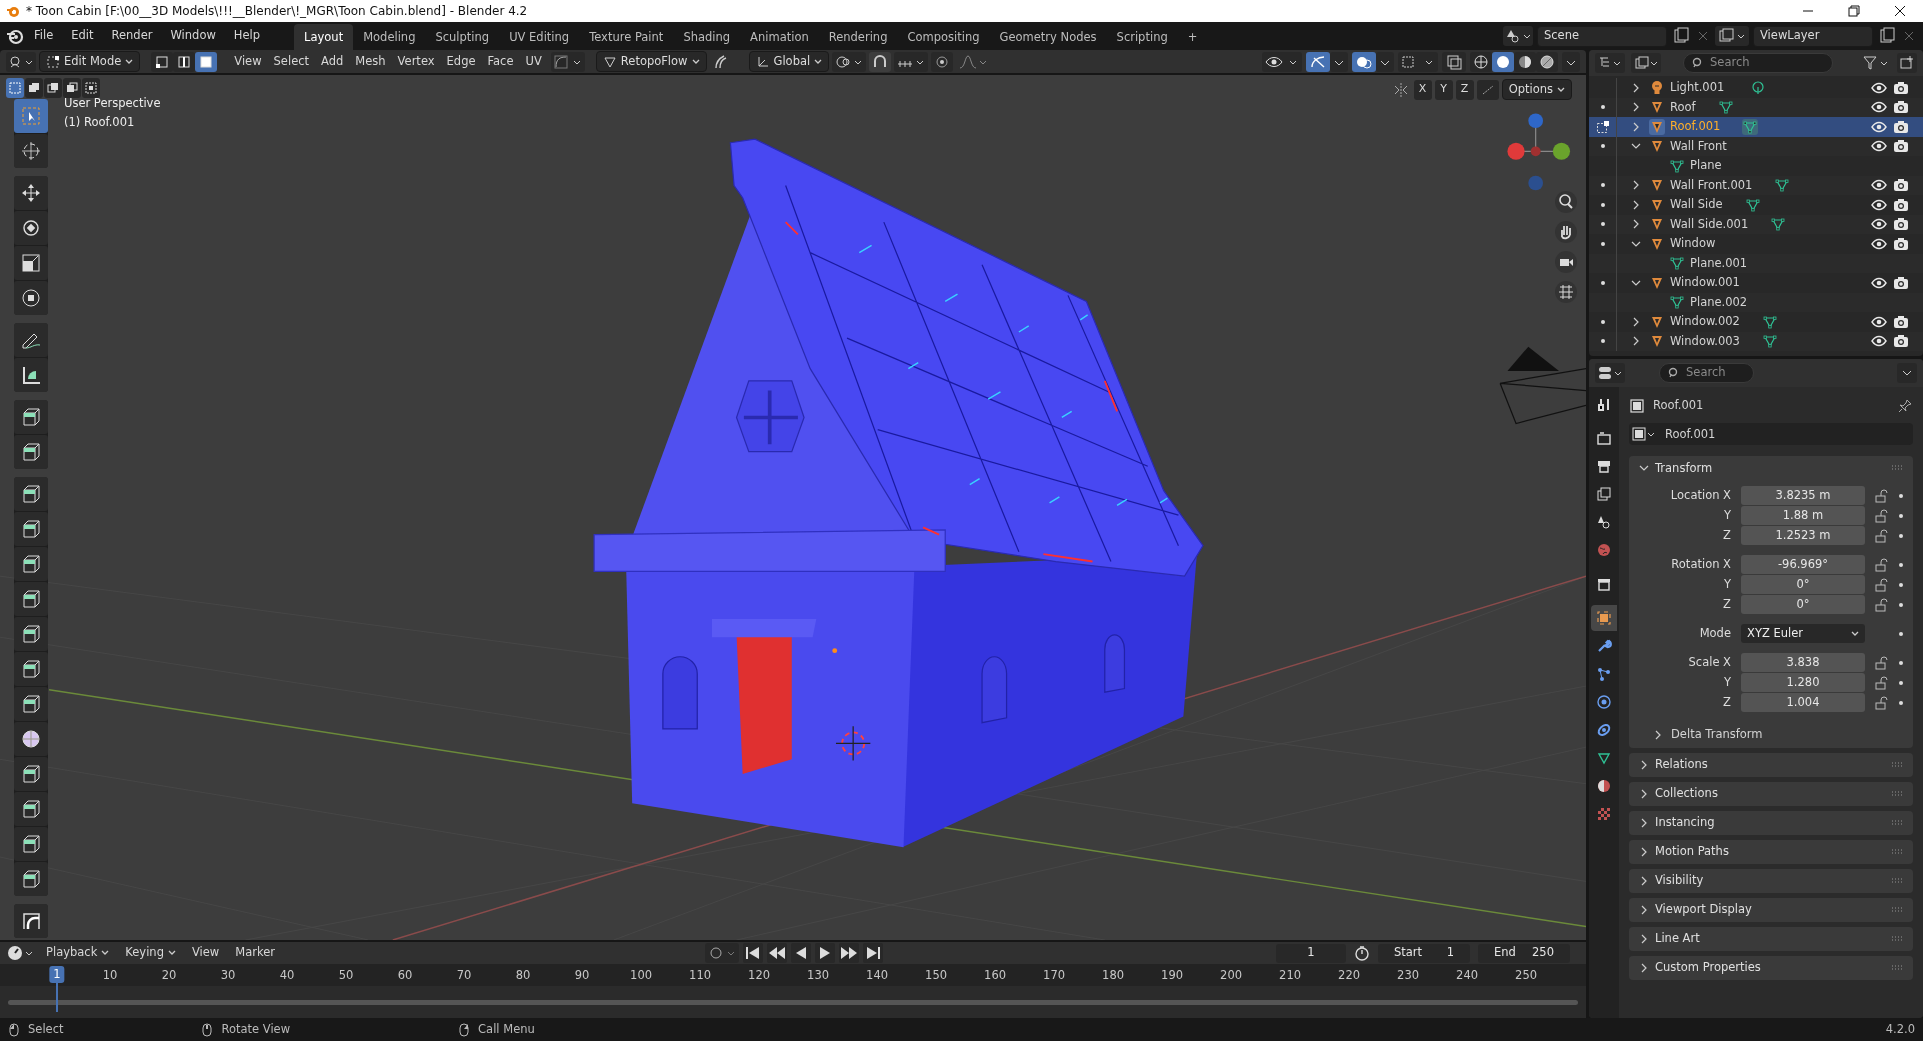  What do you see at coordinates (1054, 975) in the screenshot?
I see `frame-tick-label: 170` at bounding box center [1054, 975].